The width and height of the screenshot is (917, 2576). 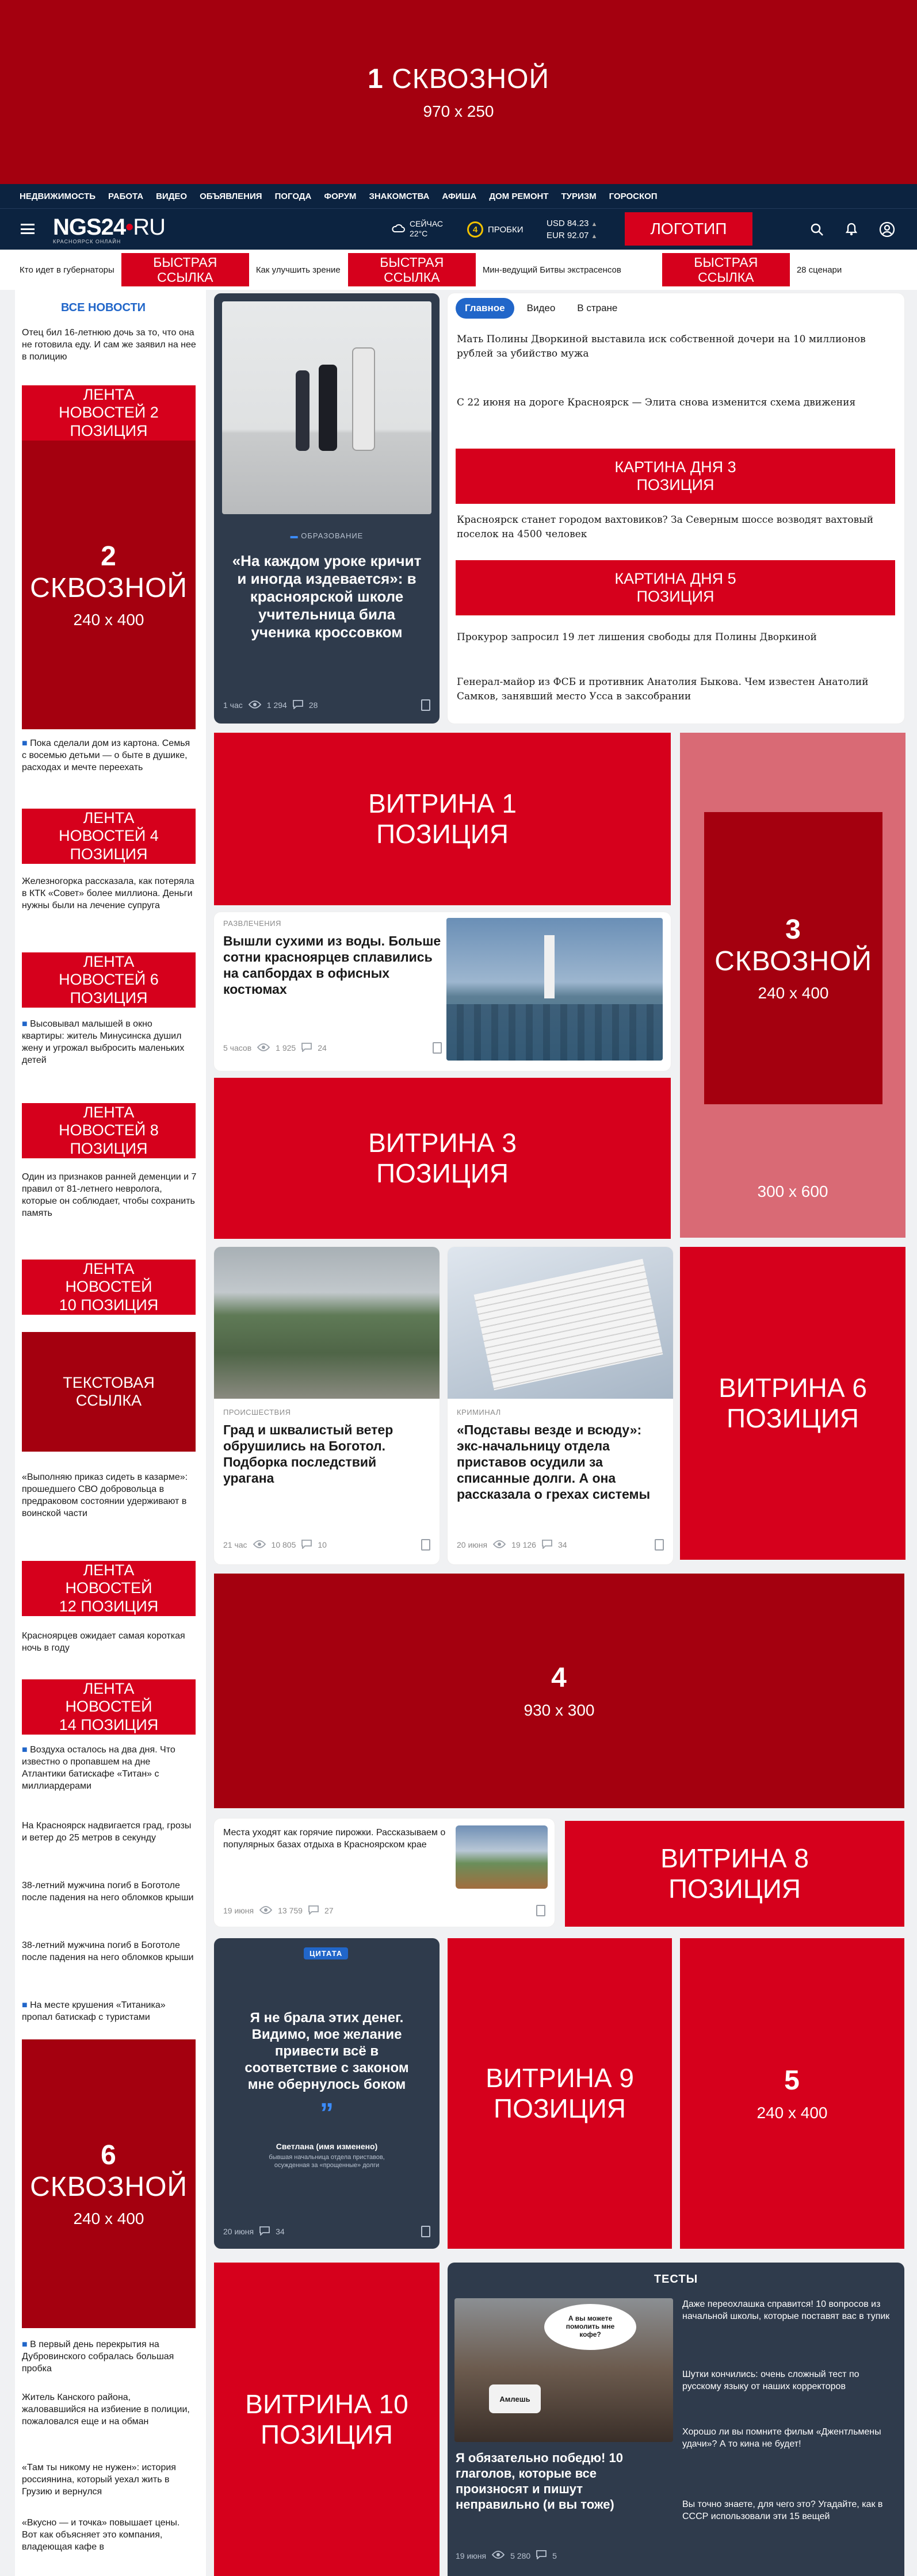 I want to click on currency-widget: USD 84.23 ▲ EUR 92.07 ▲, so click(x=572, y=230).